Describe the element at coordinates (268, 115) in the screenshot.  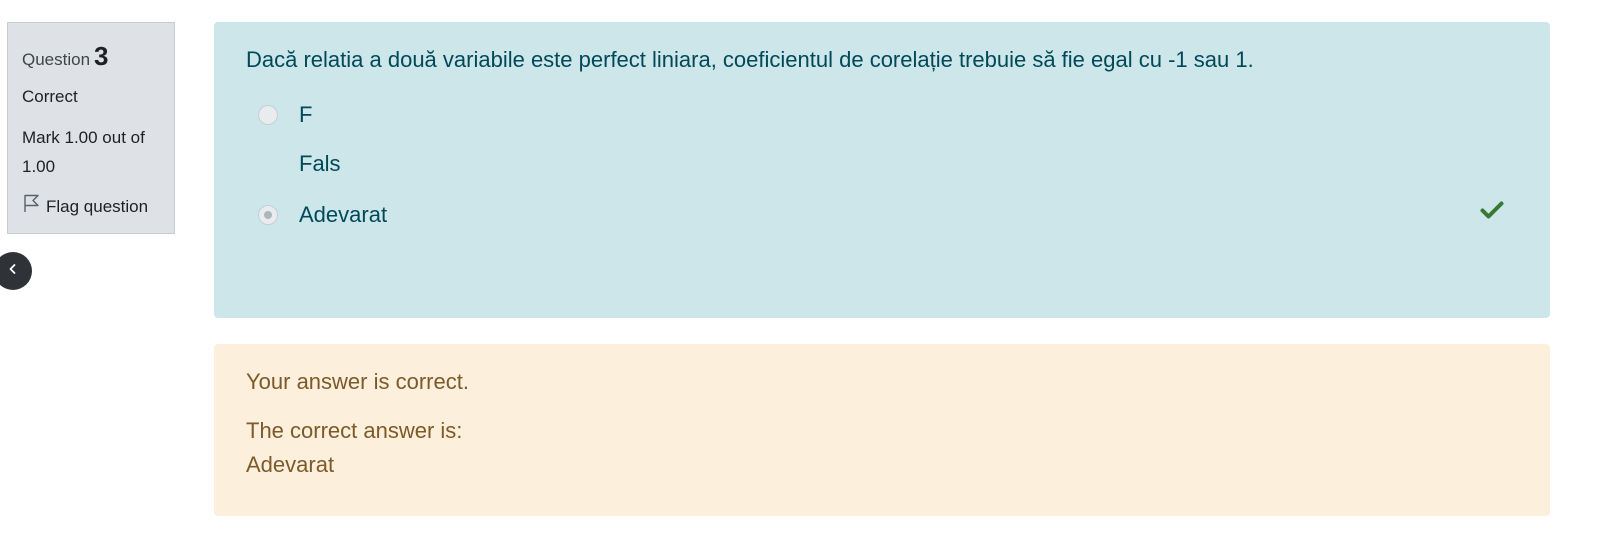
I see `answer-radio-f` at that location.